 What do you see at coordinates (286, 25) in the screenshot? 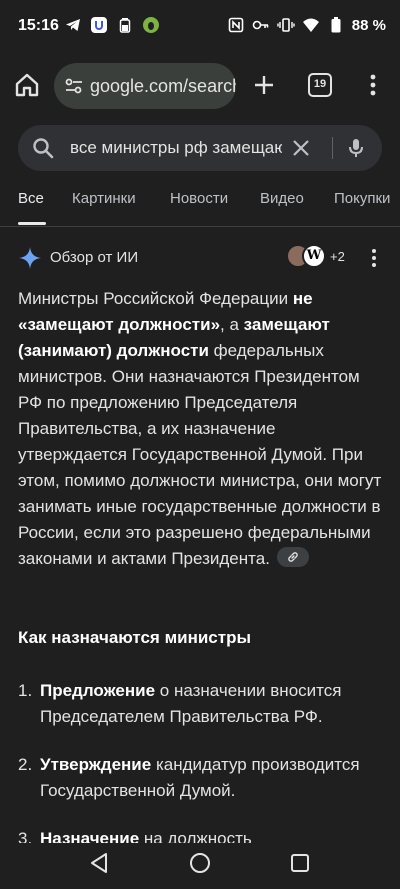
I see `vibrate-icon` at bounding box center [286, 25].